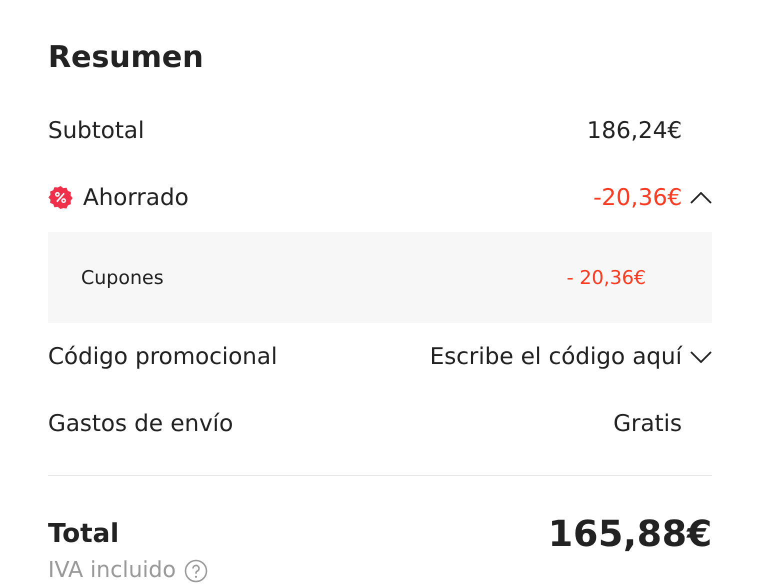 This screenshot has height=584, width=760. What do you see at coordinates (196, 570) in the screenshot?
I see `help-icon` at bounding box center [196, 570].